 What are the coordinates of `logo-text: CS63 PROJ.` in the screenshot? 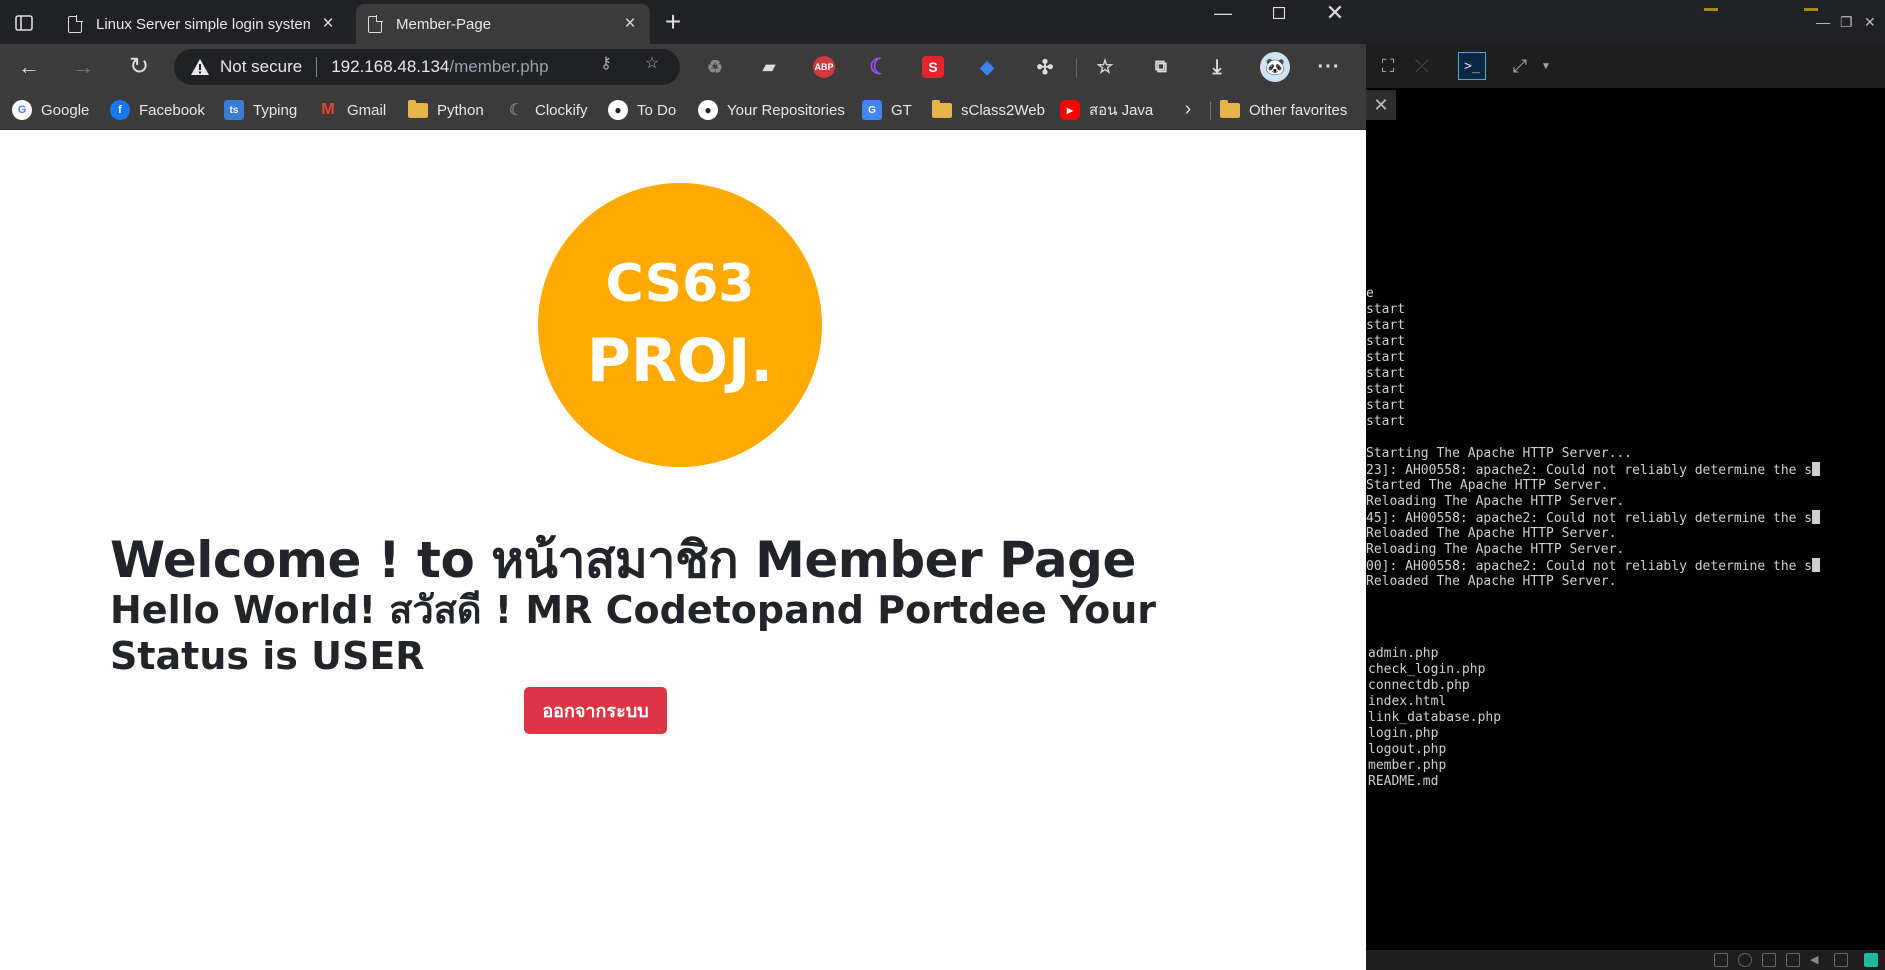 It's located at (680, 325).